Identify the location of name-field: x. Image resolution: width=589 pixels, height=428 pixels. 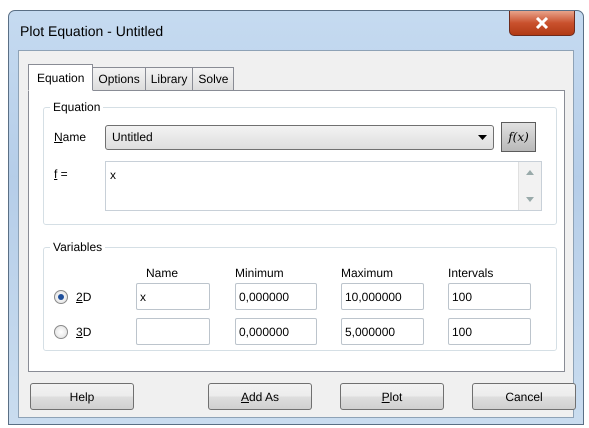
(173, 296).